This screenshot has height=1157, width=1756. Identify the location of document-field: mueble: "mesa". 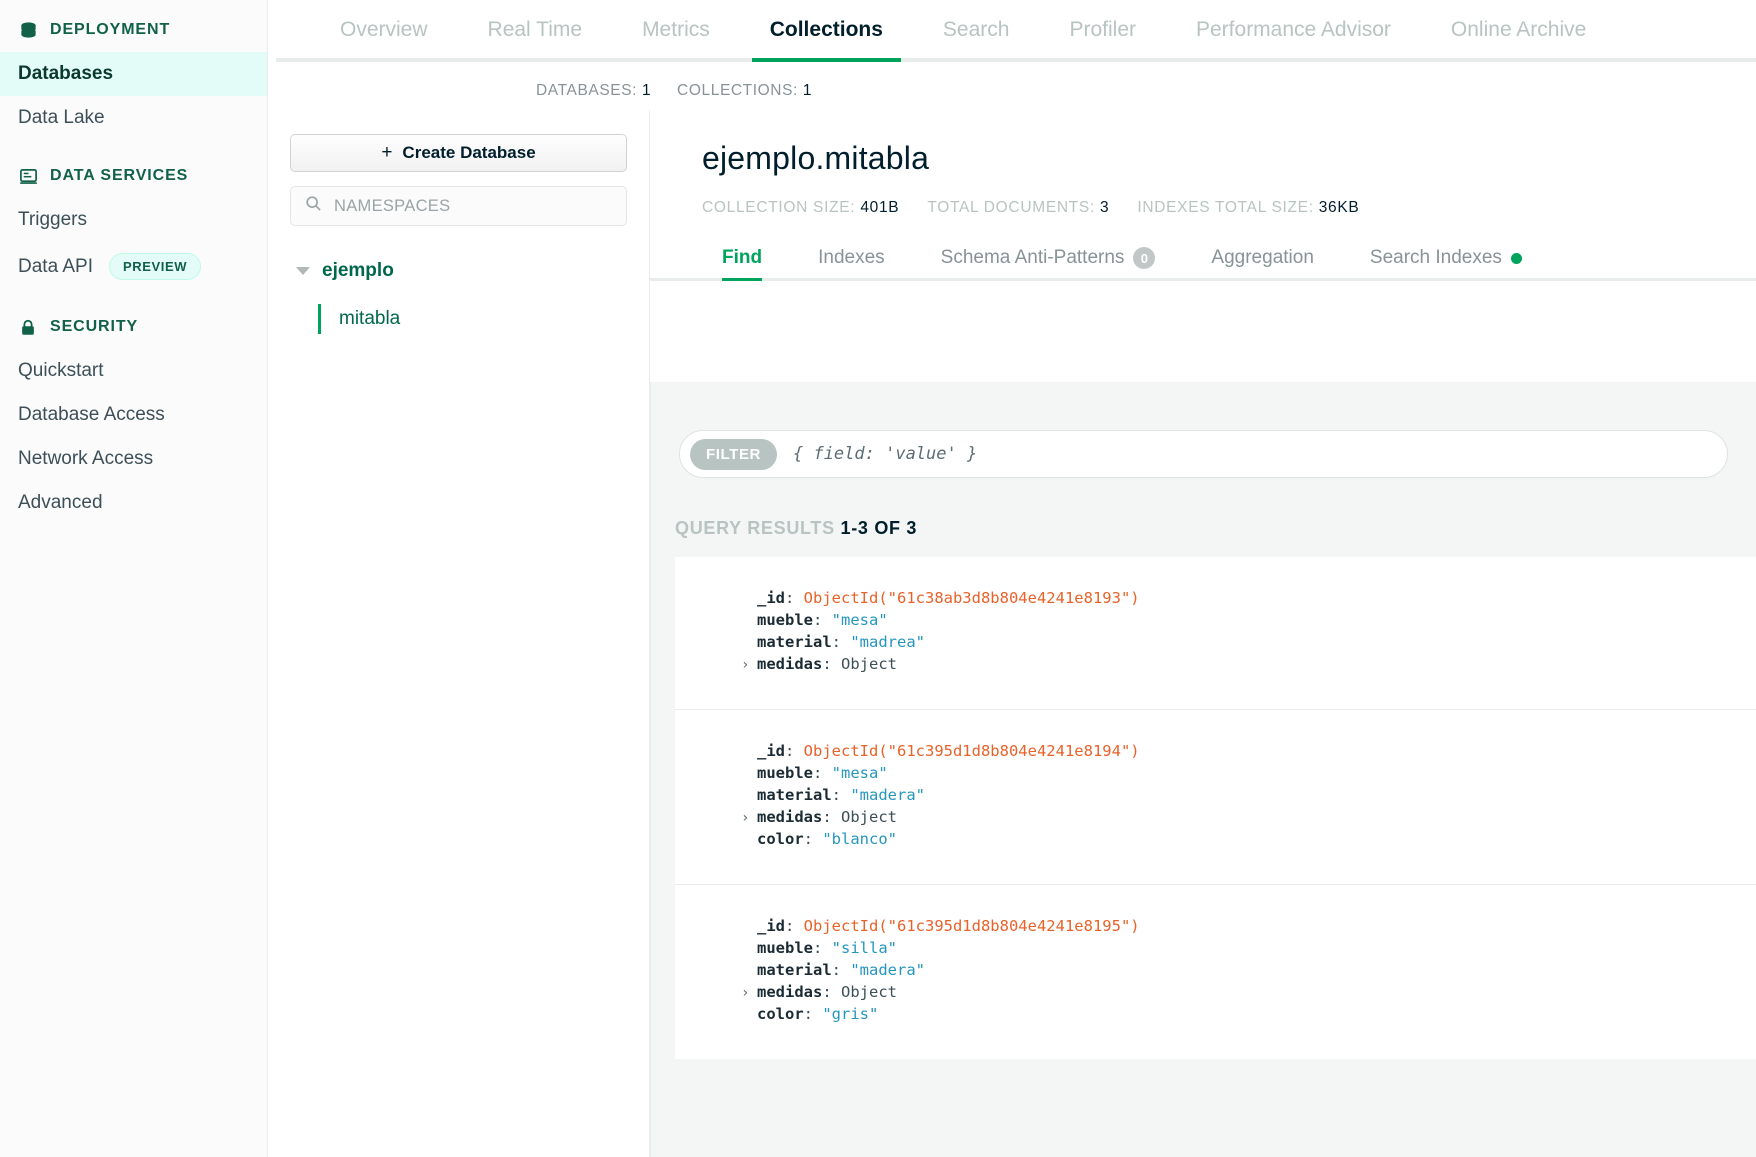
(1256, 773).